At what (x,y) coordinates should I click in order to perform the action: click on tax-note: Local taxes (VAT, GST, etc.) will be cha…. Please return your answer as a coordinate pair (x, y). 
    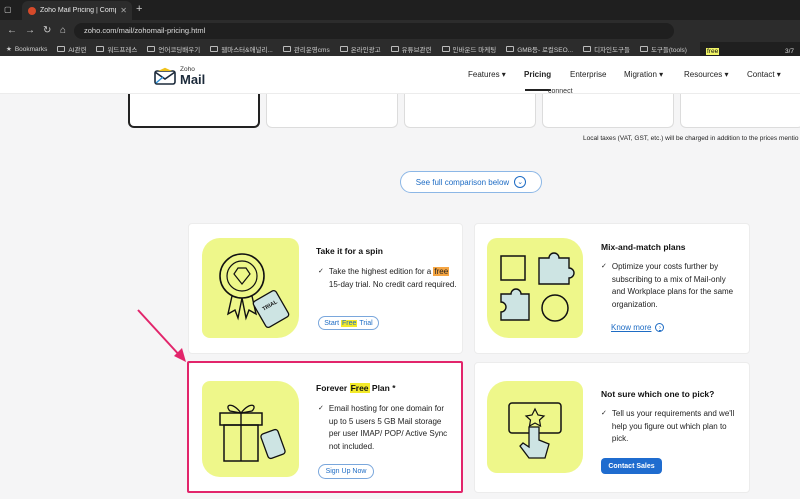
    Looking at the image, I should click on (691, 138).